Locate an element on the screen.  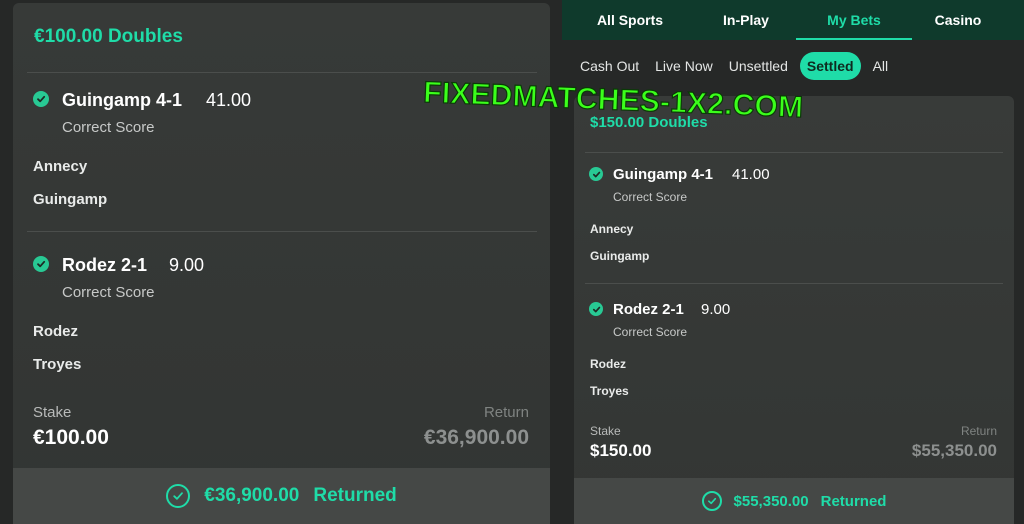
left-team-home-1: Annecy is located at coordinates (60, 166).